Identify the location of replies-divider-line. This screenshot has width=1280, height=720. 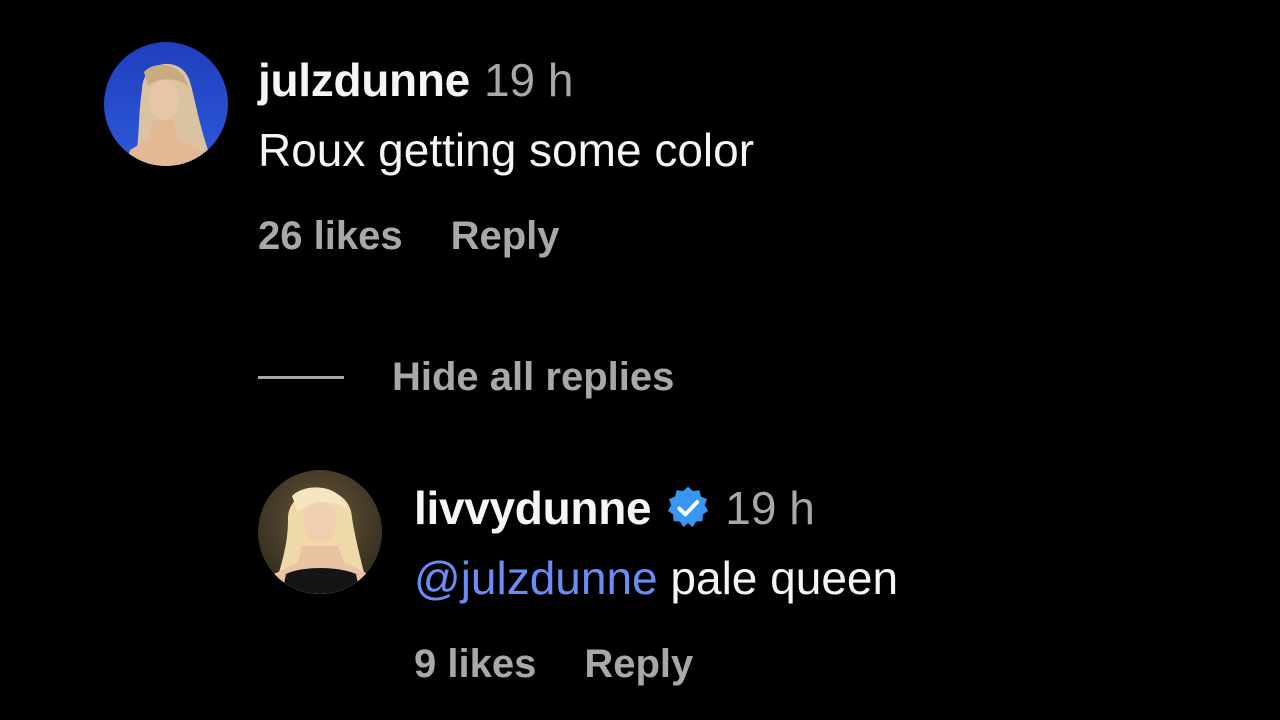
(301, 377).